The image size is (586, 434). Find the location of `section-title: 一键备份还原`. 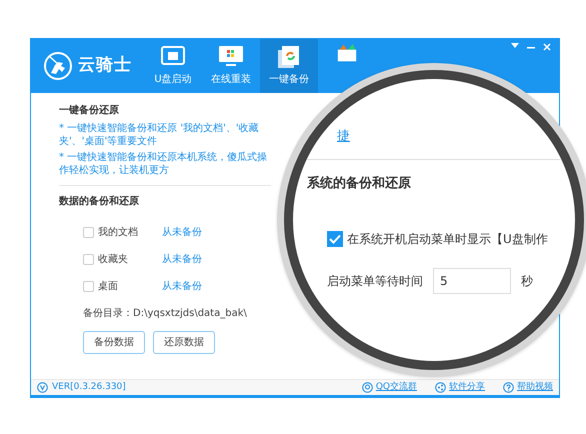

section-title: 一键备份还原 is located at coordinates (89, 111).